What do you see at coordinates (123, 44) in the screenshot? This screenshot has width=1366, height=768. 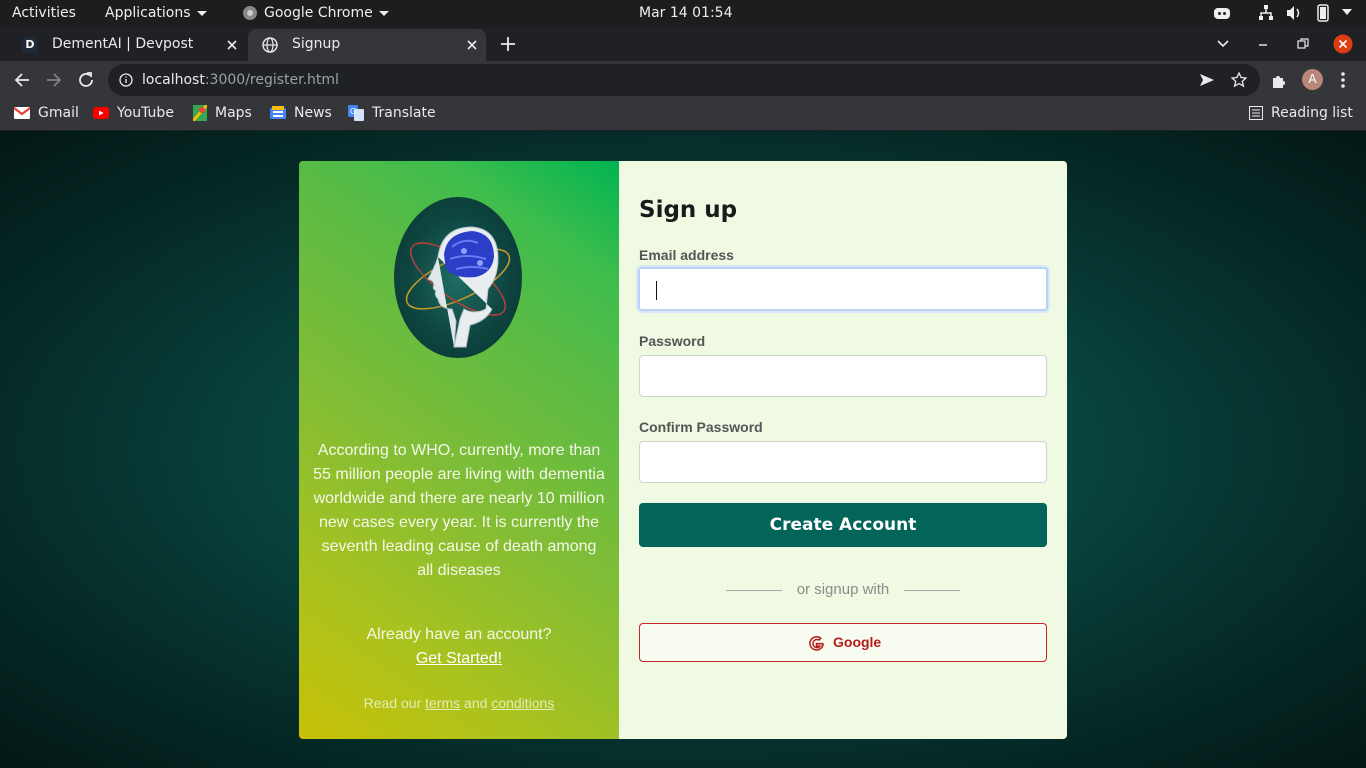 I see `tab-title: DementAI | Devpost` at bounding box center [123, 44].